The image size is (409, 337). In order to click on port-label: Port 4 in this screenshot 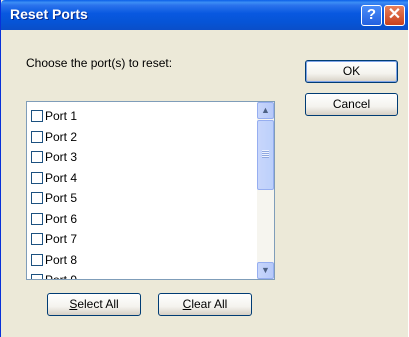, I will do `click(61, 177)`.